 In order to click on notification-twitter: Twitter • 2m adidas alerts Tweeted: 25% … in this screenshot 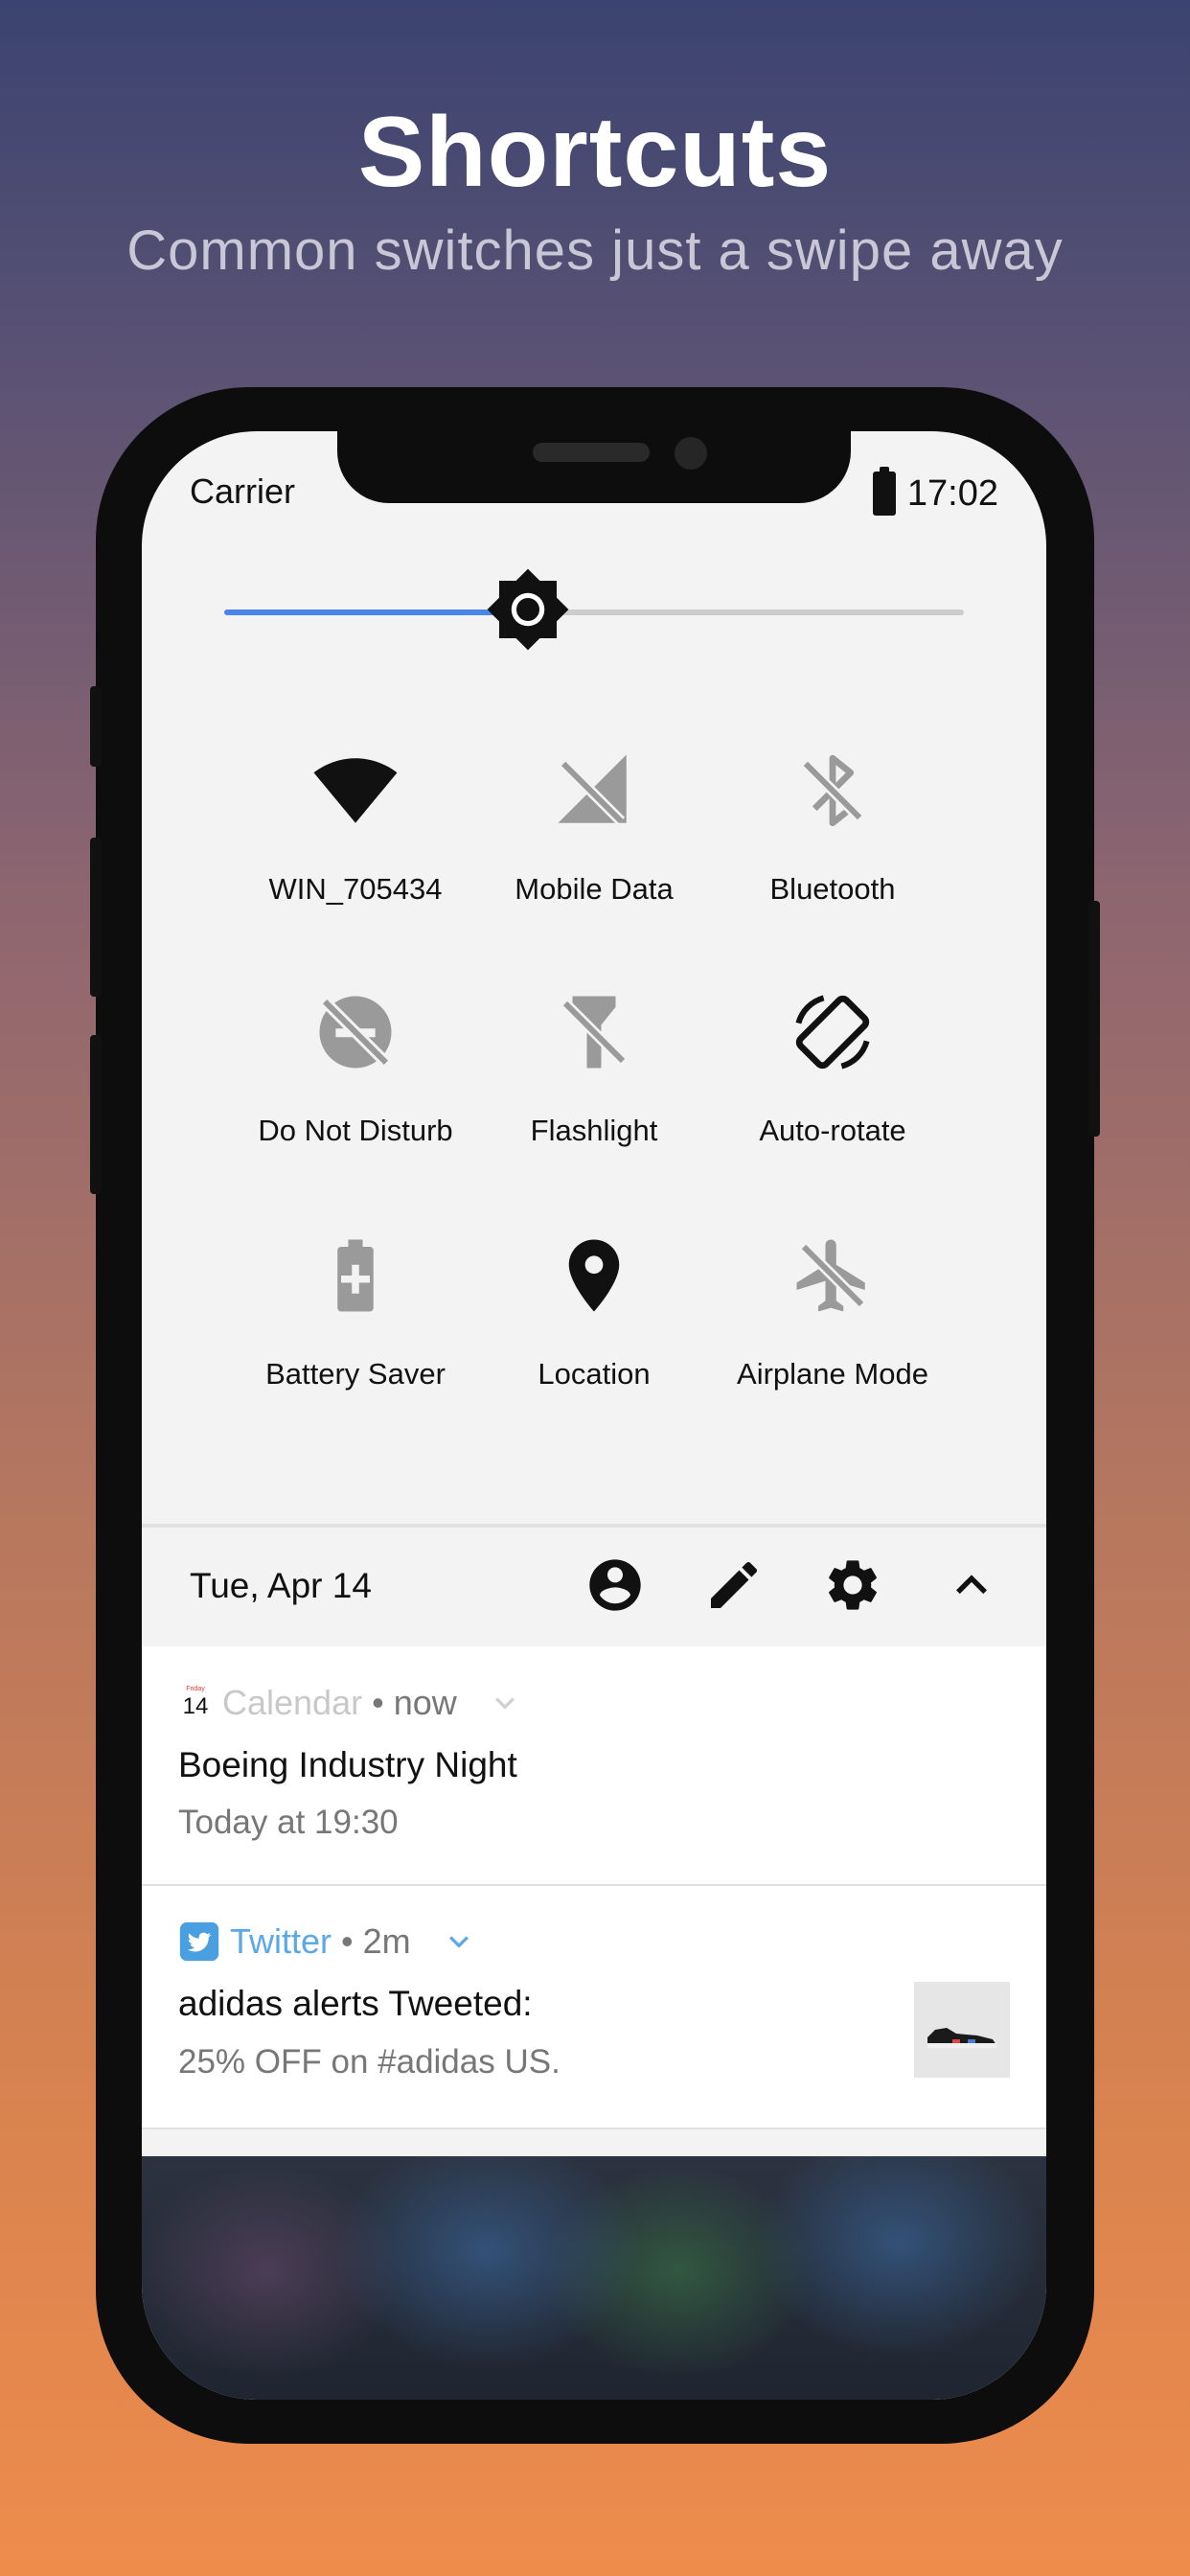, I will do `click(594, 2007)`.